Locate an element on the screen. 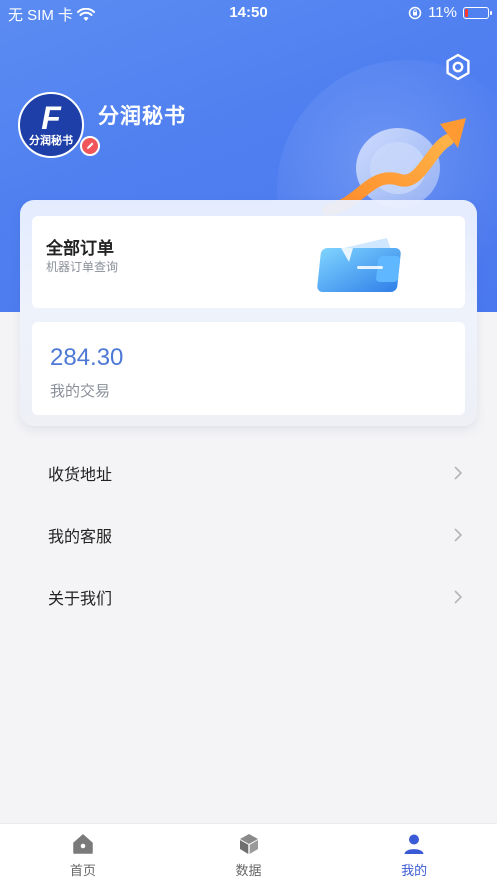 This screenshot has height=883, width=497. user-icon is located at coordinates (414, 844).